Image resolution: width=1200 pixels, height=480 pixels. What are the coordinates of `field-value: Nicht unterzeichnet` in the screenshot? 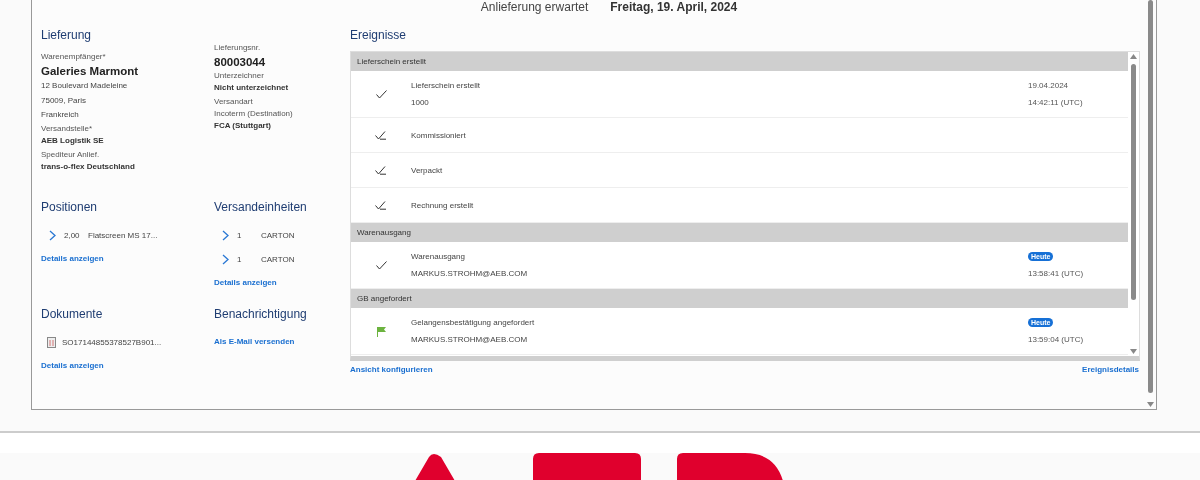 It's located at (252, 88).